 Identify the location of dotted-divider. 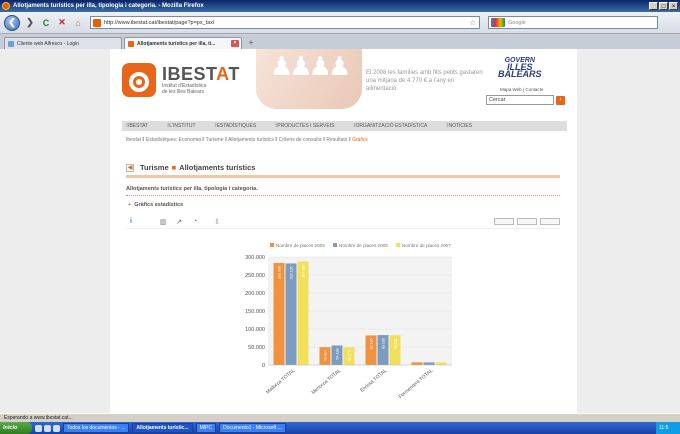
(343, 195).